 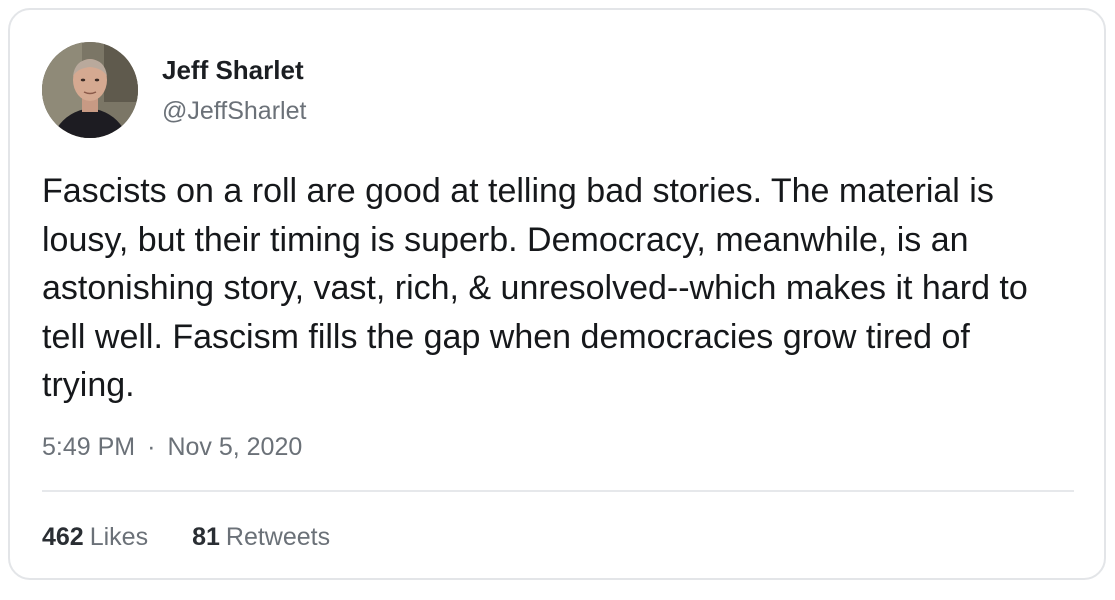 I want to click on likes-stat: 462 Likes, so click(x=95, y=537).